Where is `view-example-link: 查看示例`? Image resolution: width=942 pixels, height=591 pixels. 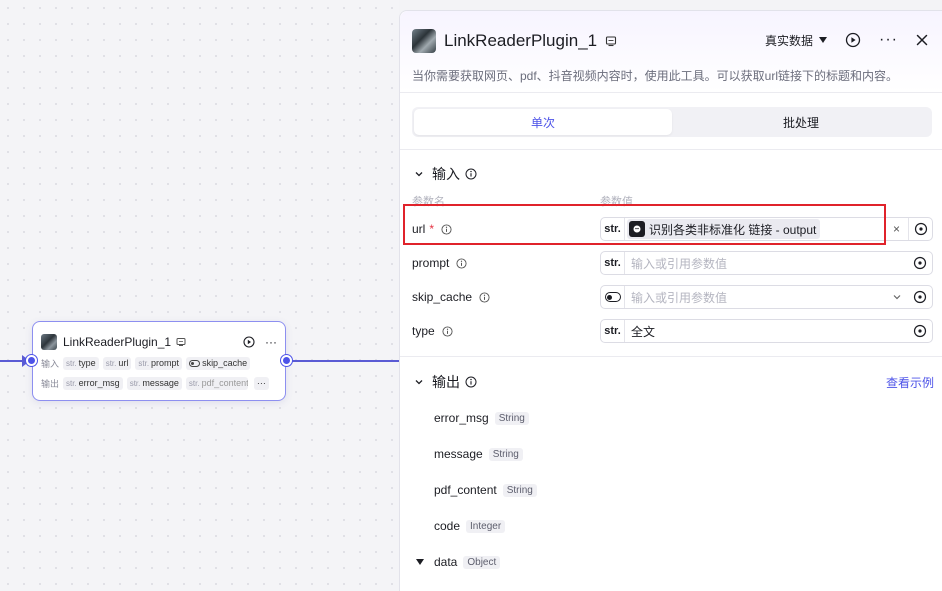
view-example-link: 查看示例 is located at coordinates (910, 382).